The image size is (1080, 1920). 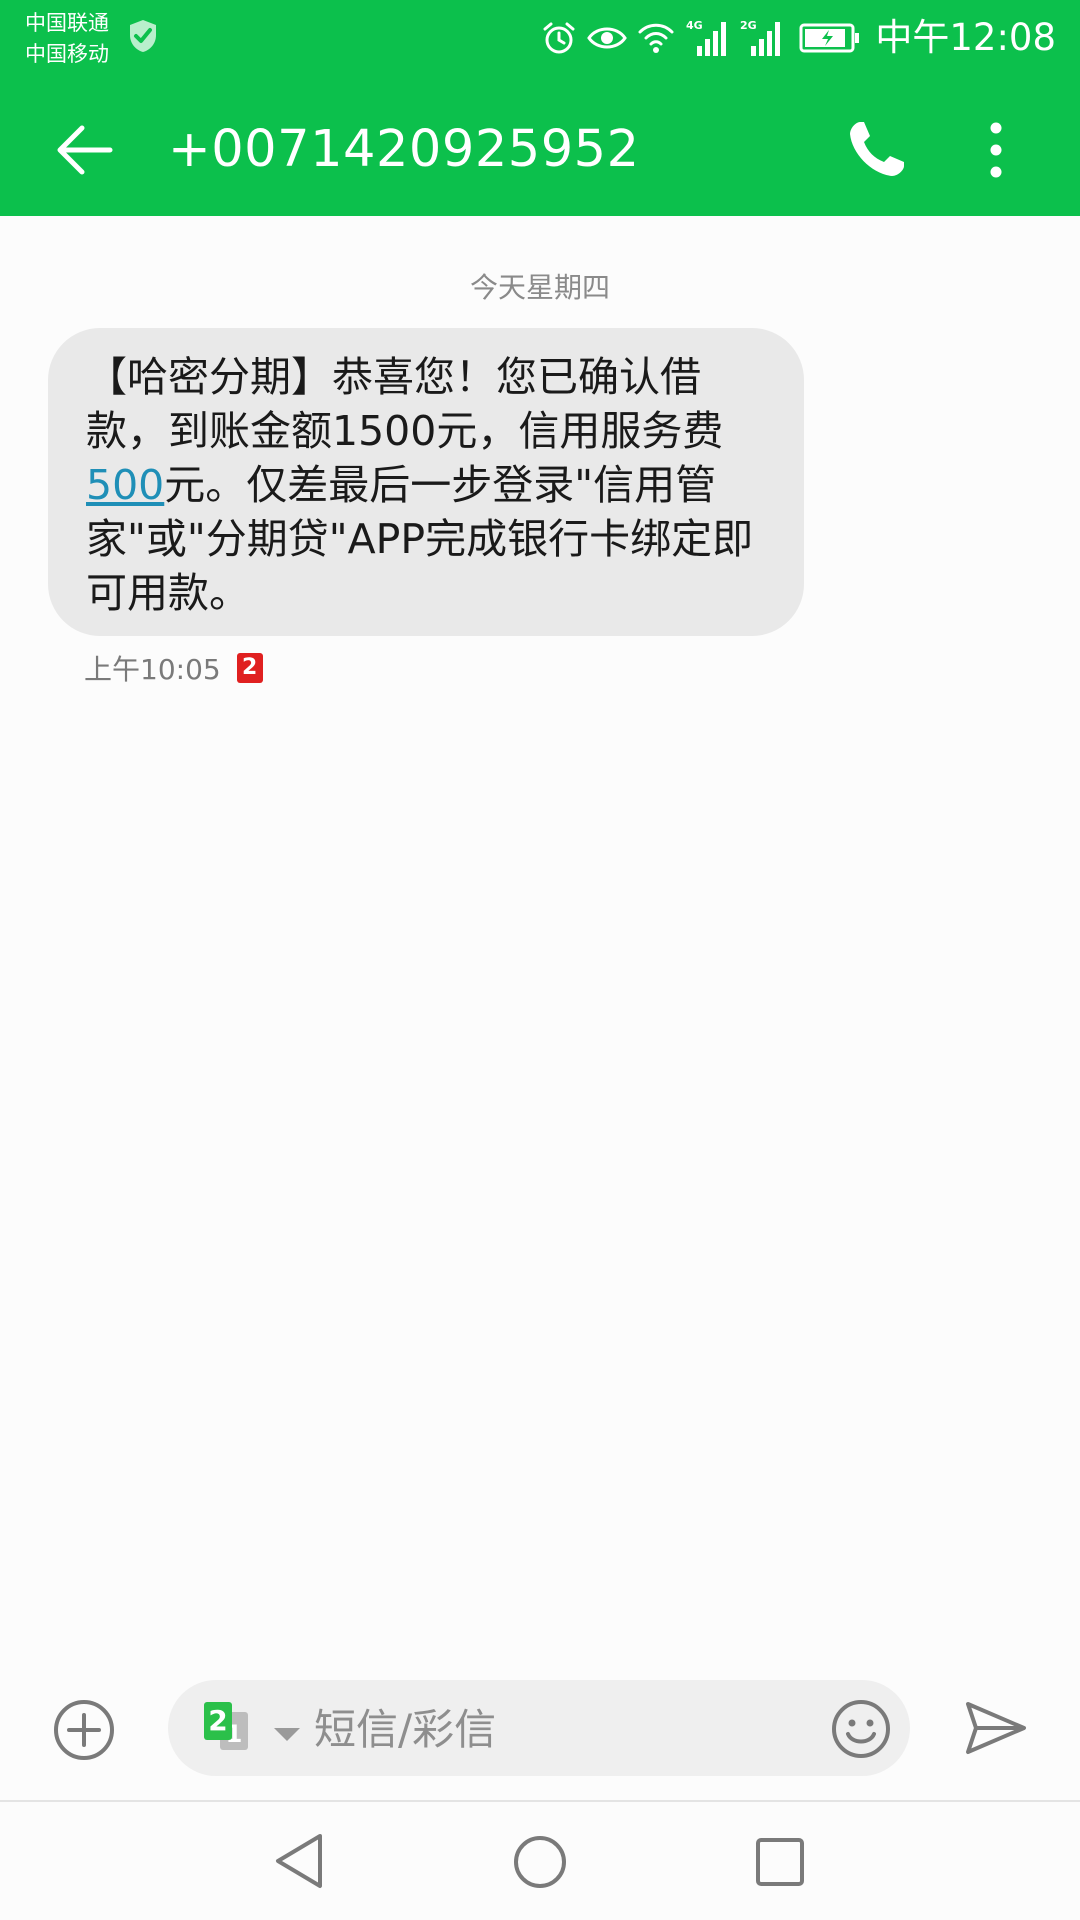 What do you see at coordinates (67, 23) in the screenshot?
I see `carrier-1: 中国联通` at bounding box center [67, 23].